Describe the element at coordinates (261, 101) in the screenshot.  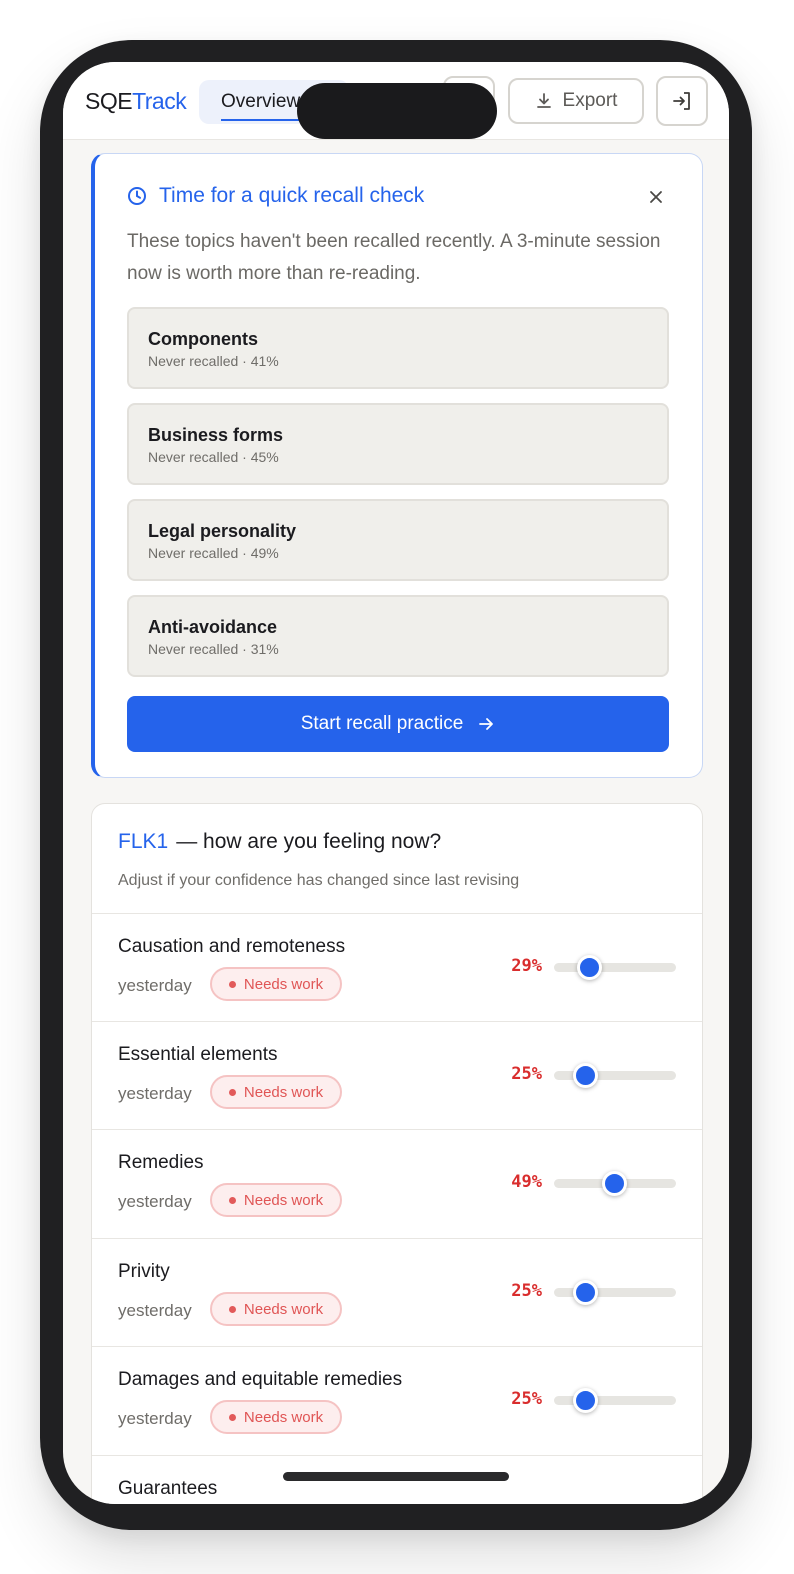
I see `tab-overview-label: Overview` at that location.